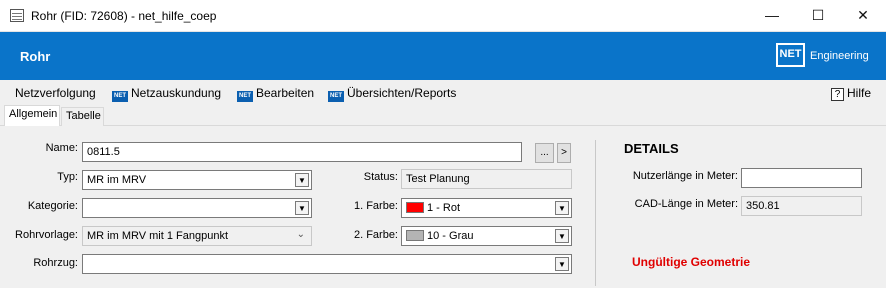  What do you see at coordinates (82, 116) in the screenshot?
I see `tab-tabelle: Tabelle` at bounding box center [82, 116].